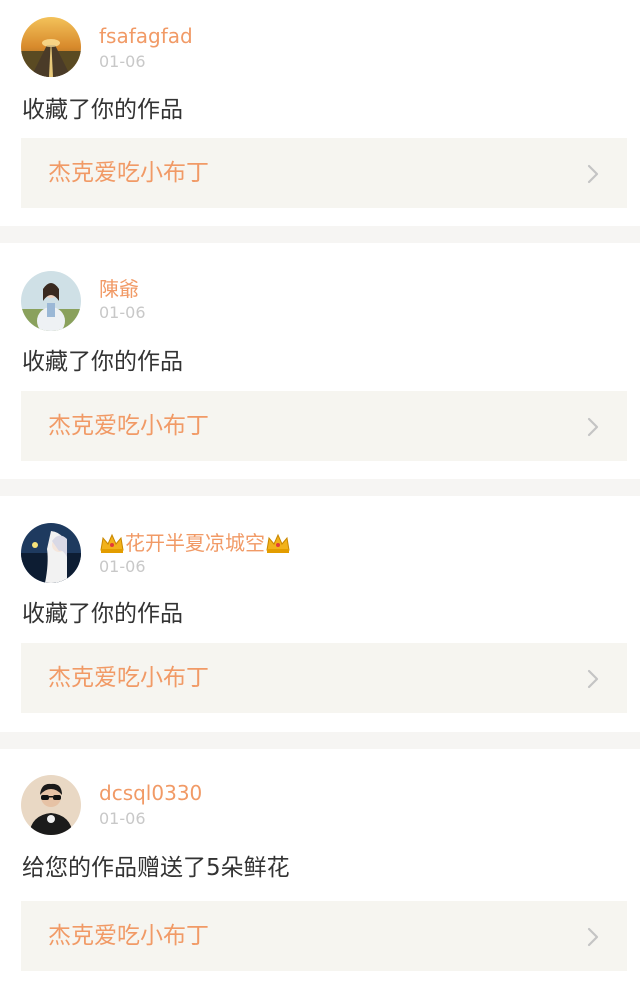 The width and height of the screenshot is (640, 992). I want to click on anime-character-avatar, so click(51, 553).